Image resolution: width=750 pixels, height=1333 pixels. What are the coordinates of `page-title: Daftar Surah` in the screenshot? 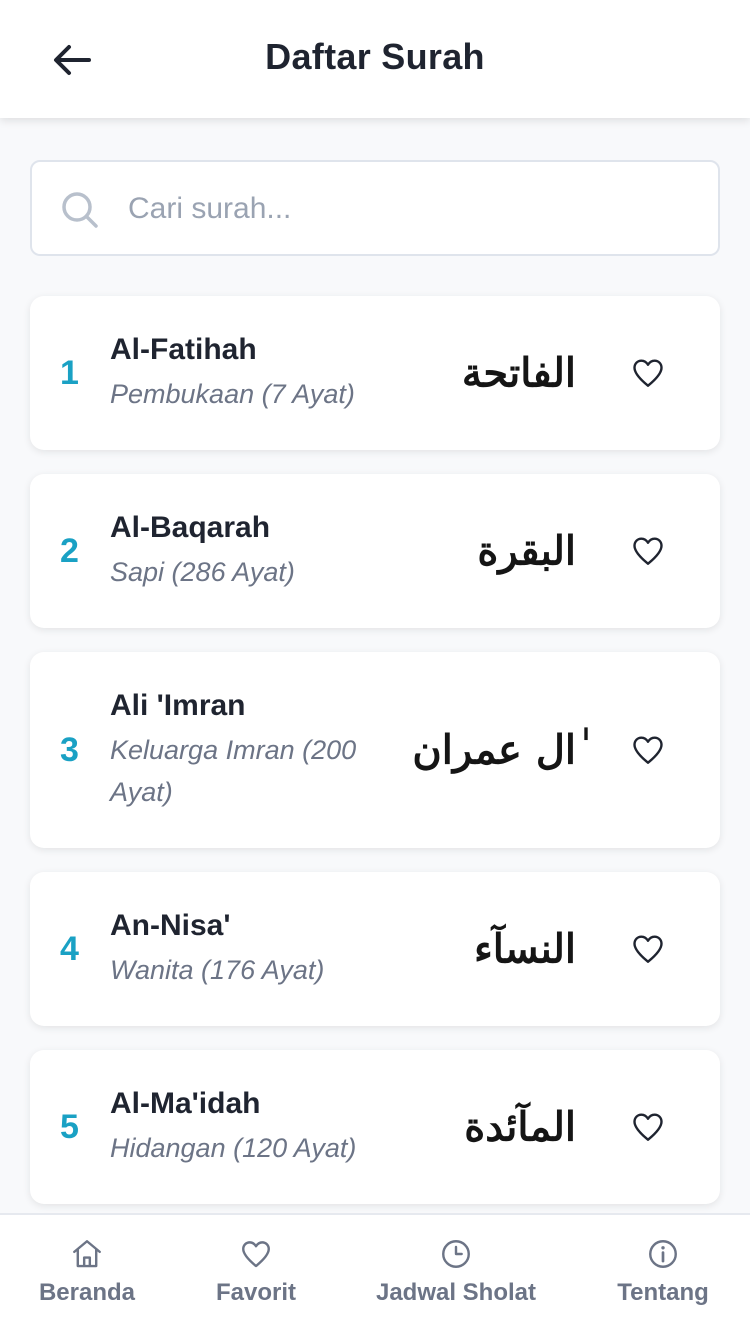 It's located at (375, 56).